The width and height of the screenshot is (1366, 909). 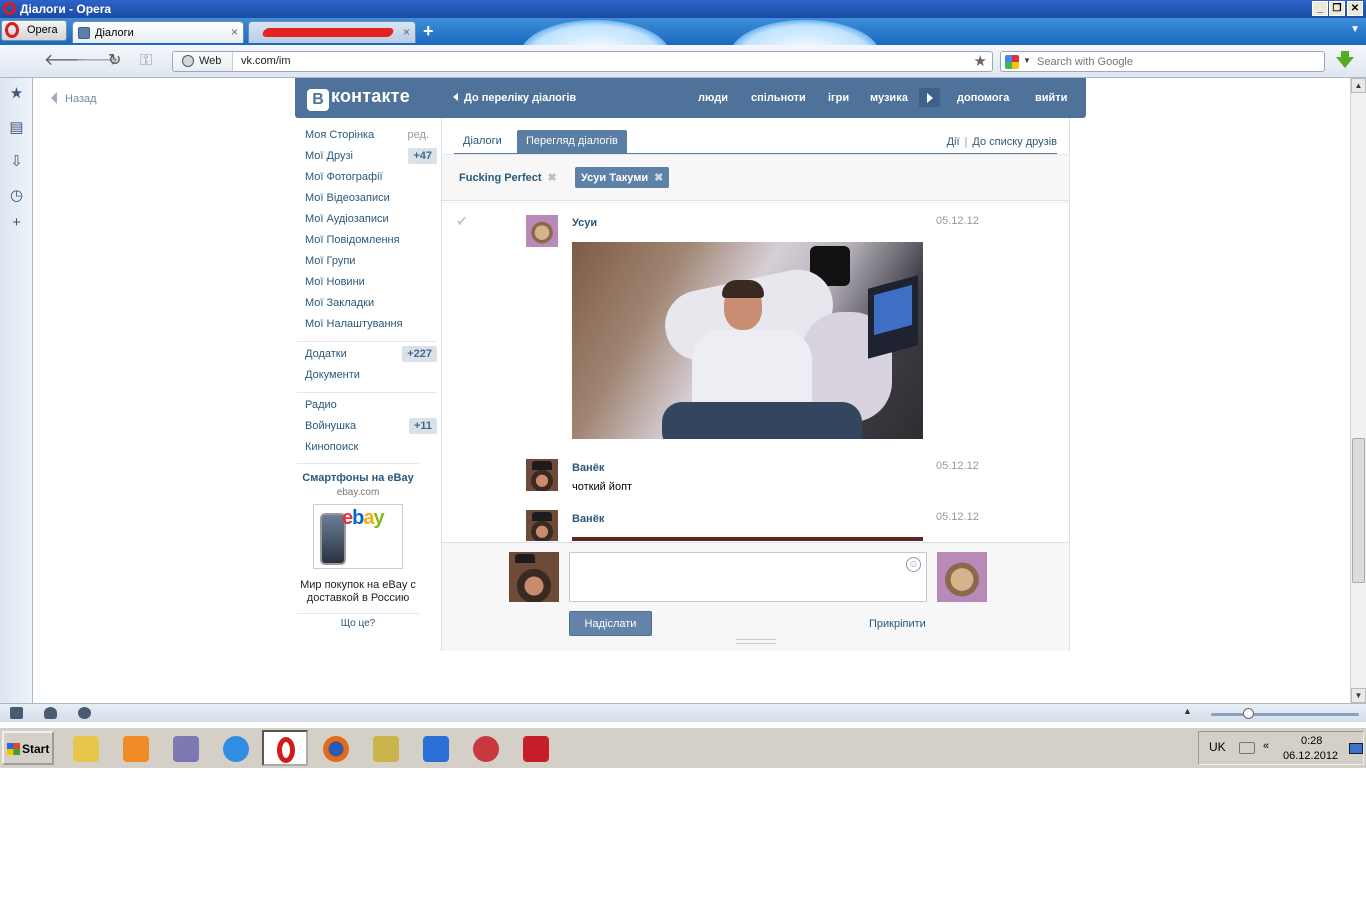 I want to click on nav-games: ігри, so click(x=838, y=98).